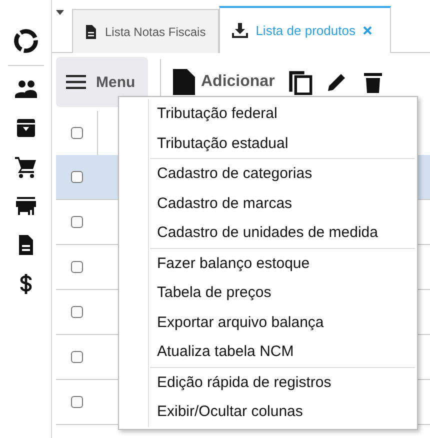 This screenshot has height=438, width=430. Describe the element at coordinates (268, 293) in the screenshot. I see `menu-item: Tabela de preços` at that location.